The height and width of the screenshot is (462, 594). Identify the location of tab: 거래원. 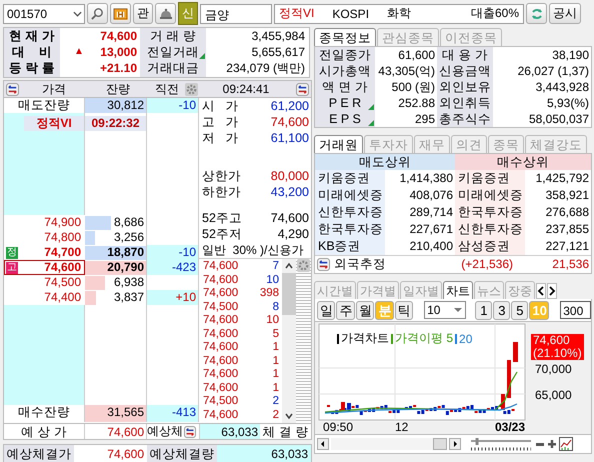
(338, 144).